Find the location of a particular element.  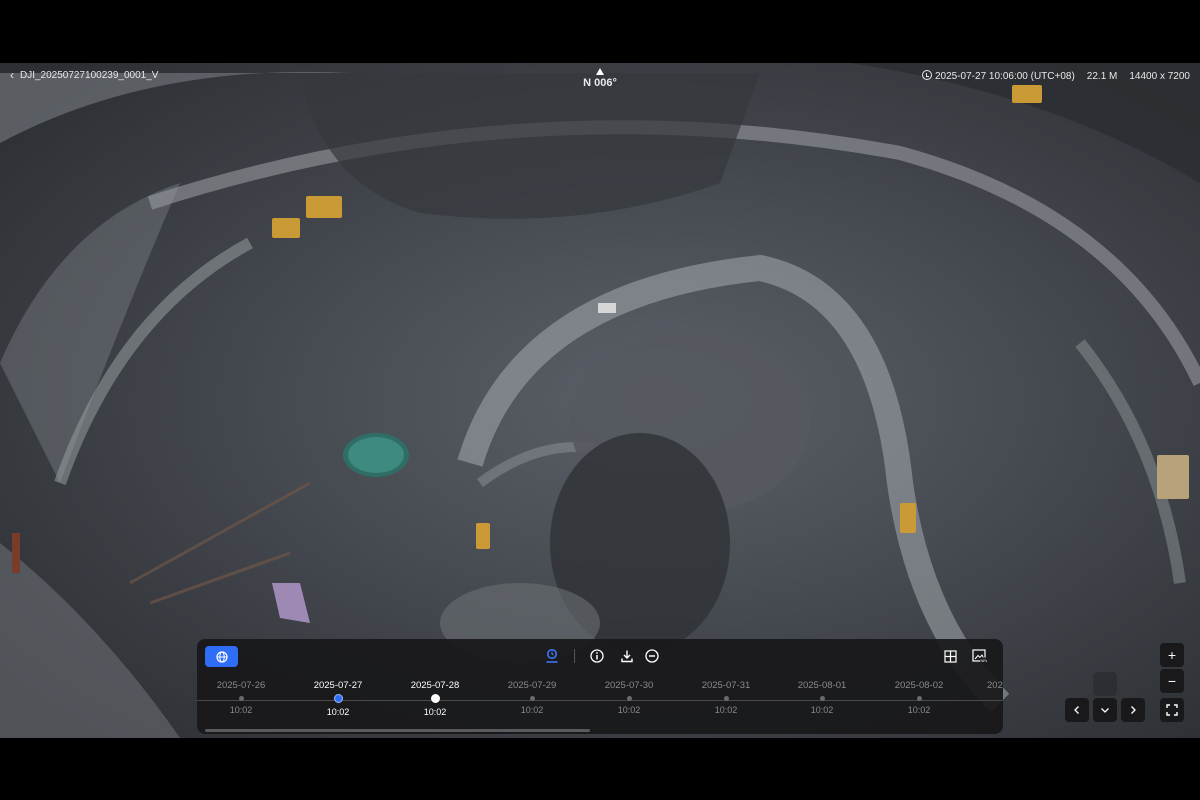

back-button: ‹ DJI_20250727100239_0001_V is located at coordinates (84, 75).